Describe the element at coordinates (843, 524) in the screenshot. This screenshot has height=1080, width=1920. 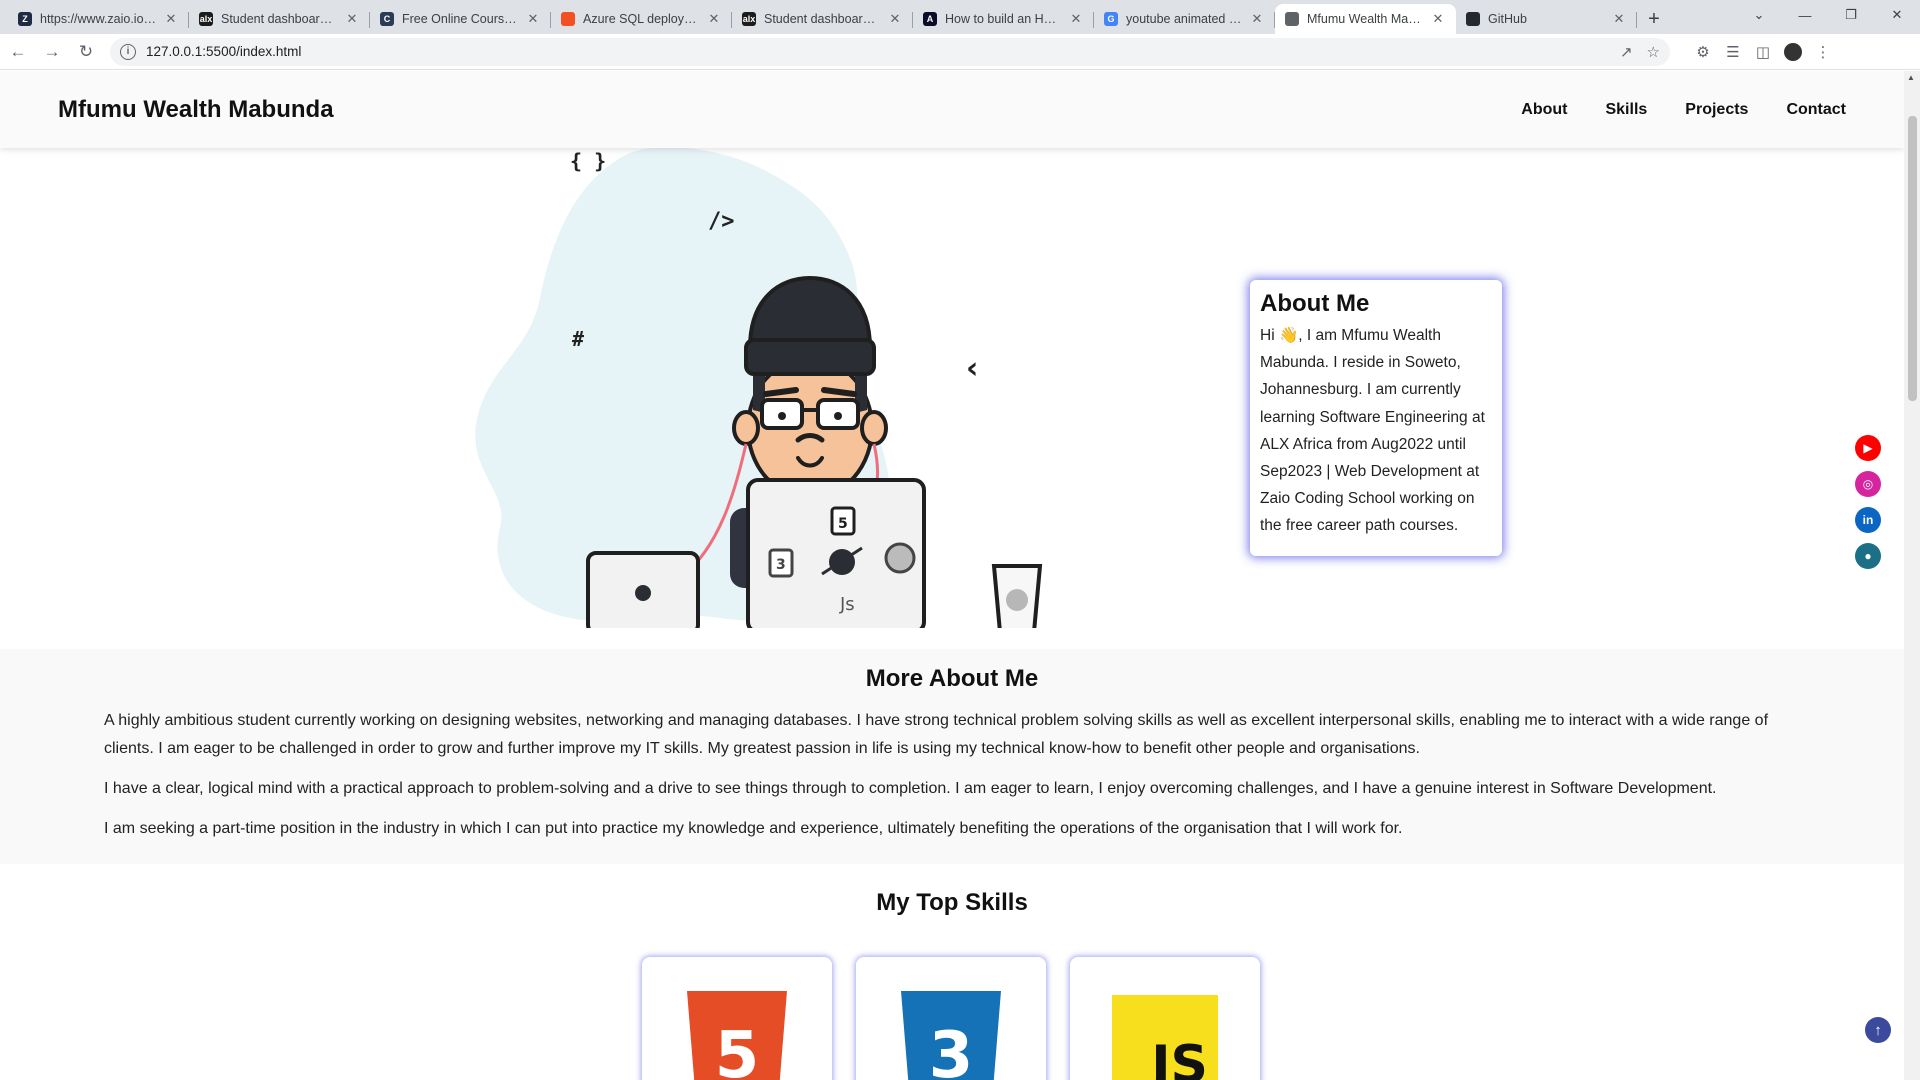
I see `svg-text: 5` at that location.